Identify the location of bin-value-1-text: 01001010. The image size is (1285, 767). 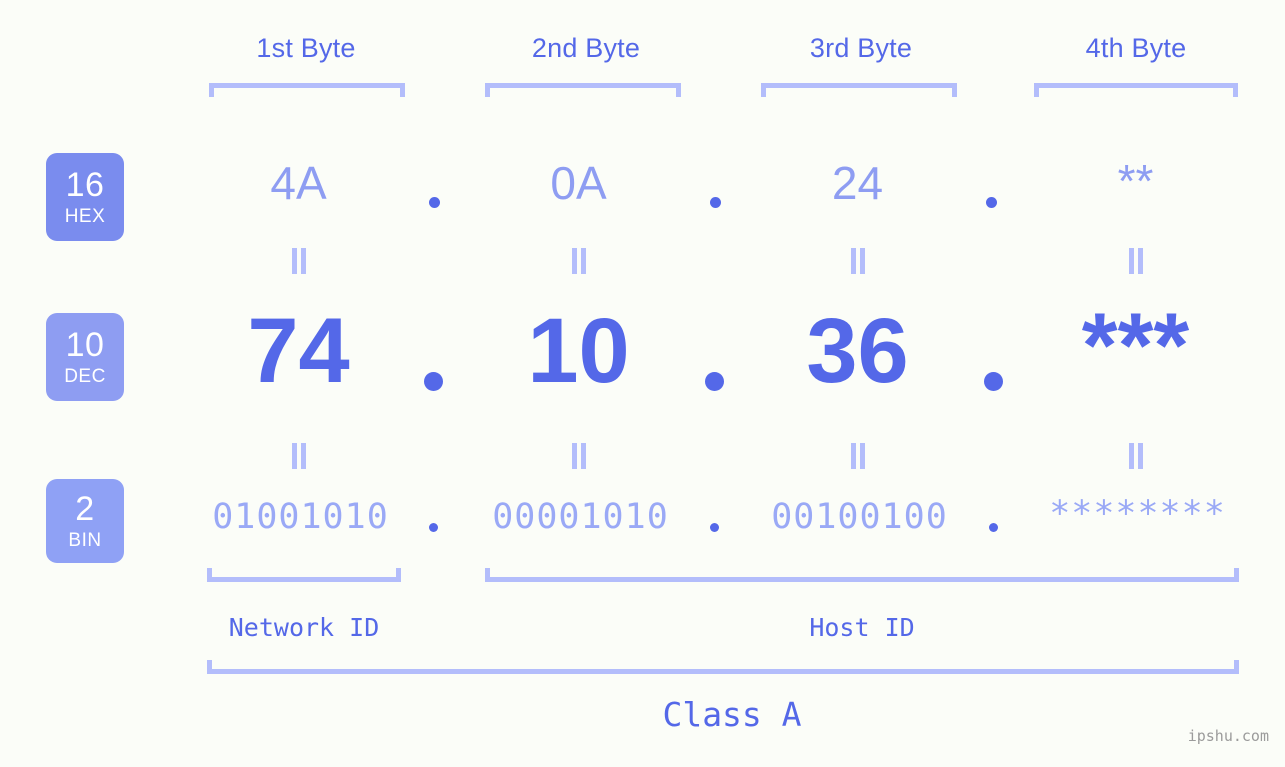
(300, 517).